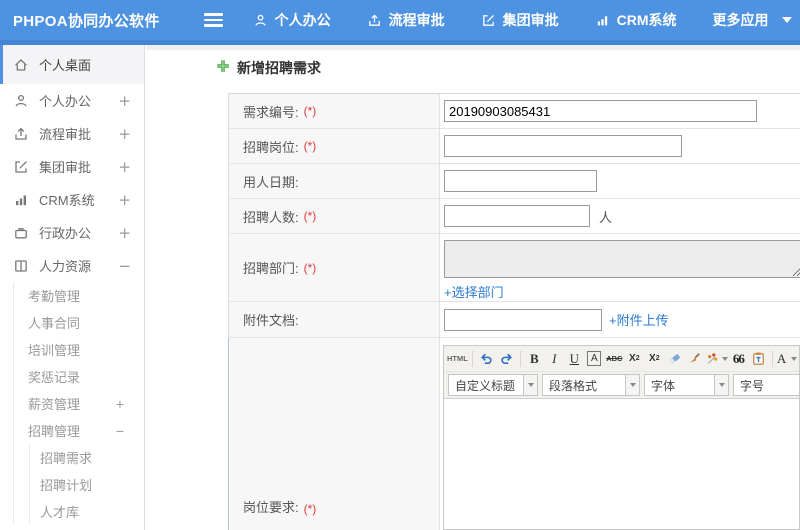  Describe the element at coordinates (79, 430) in the screenshot. I see `sidebar-item-recruit-mgmt: 招聘管理 −` at that location.